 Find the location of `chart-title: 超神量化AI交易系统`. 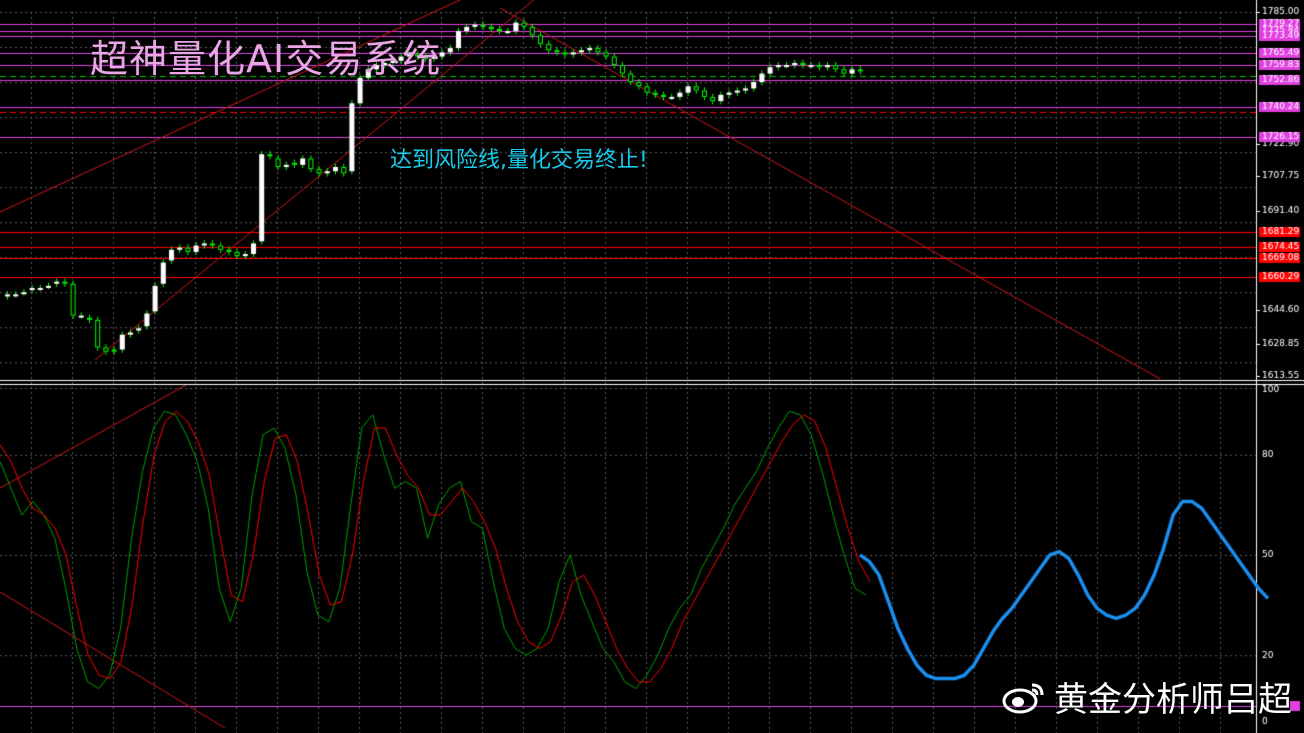

chart-title: 超神量化AI交易系统 is located at coordinates (266, 59).